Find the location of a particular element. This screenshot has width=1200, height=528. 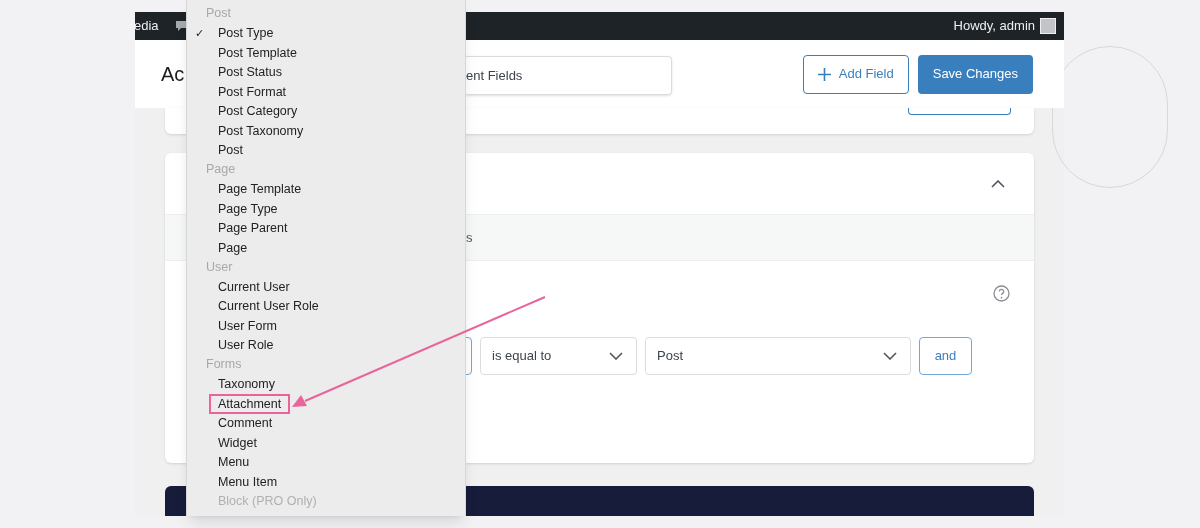

dropdown-select: is equal to is located at coordinates (558, 356).